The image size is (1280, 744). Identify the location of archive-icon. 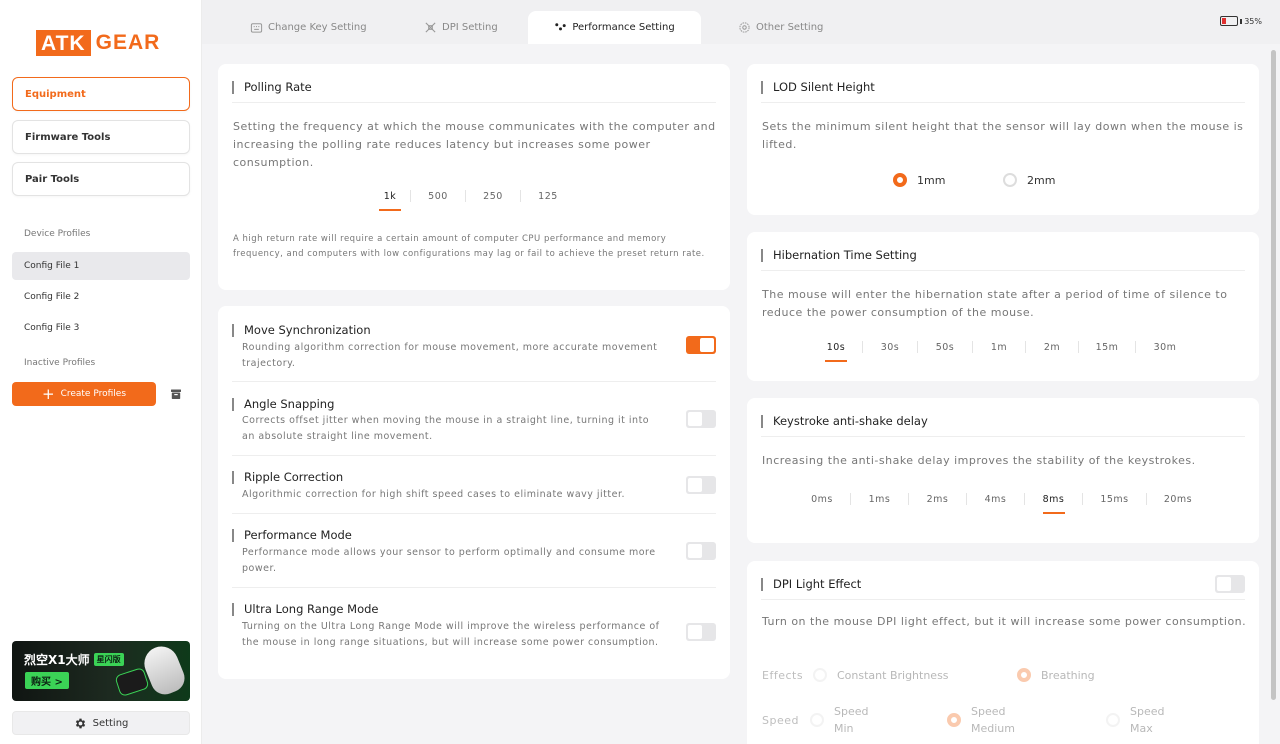
(176, 394).